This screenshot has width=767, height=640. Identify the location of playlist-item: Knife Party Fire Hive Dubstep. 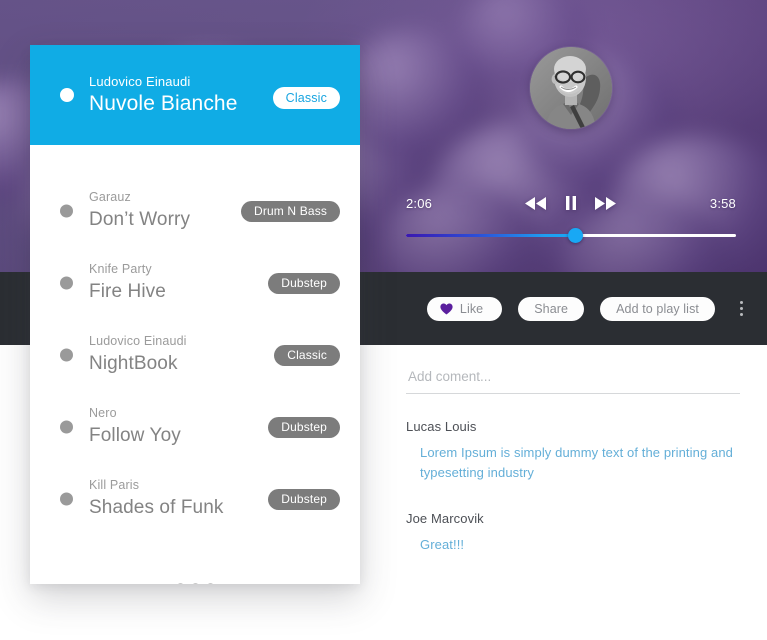
(195, 283).